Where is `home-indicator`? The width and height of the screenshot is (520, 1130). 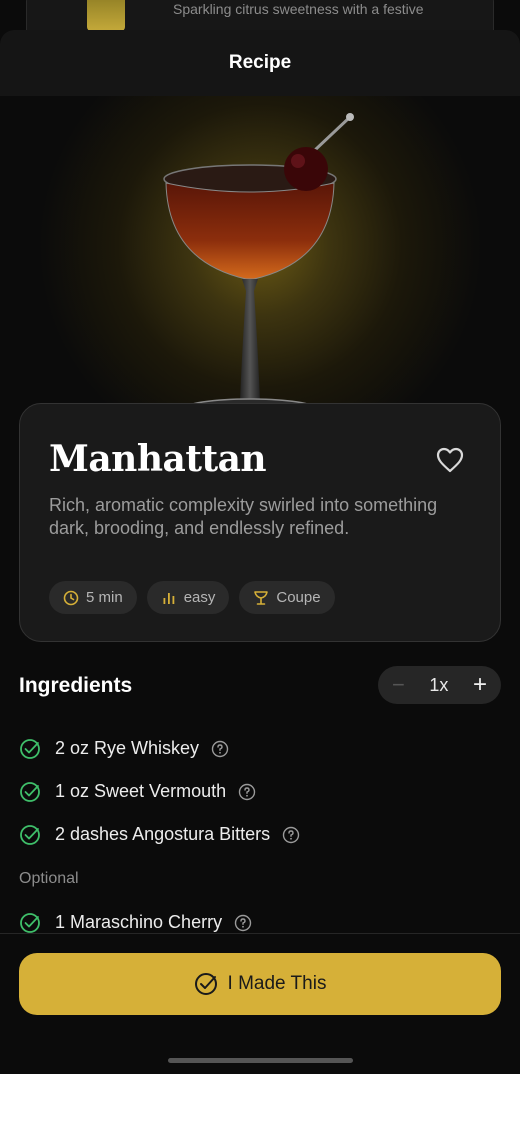
home-indicator is located at coordinates (260, 1060).